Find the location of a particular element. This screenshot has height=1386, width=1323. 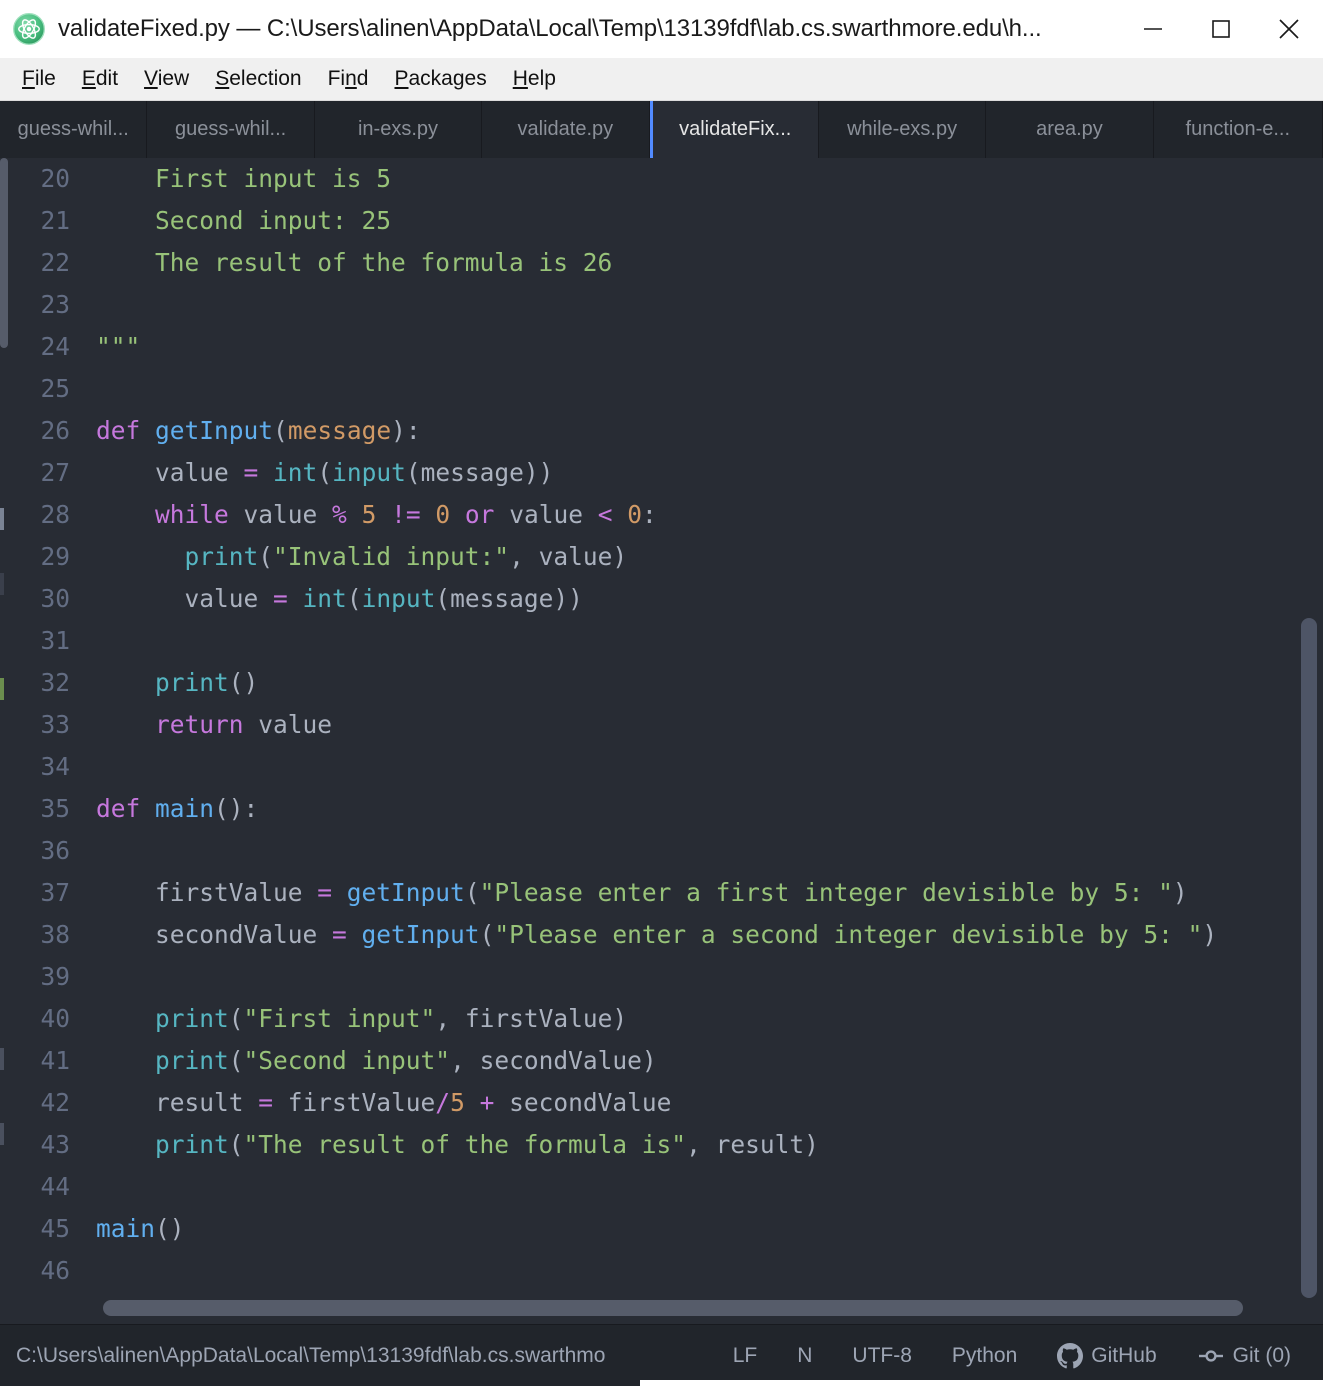

code-line: 40 print("First input", firstValue) is located at coordinates (612, 1019).